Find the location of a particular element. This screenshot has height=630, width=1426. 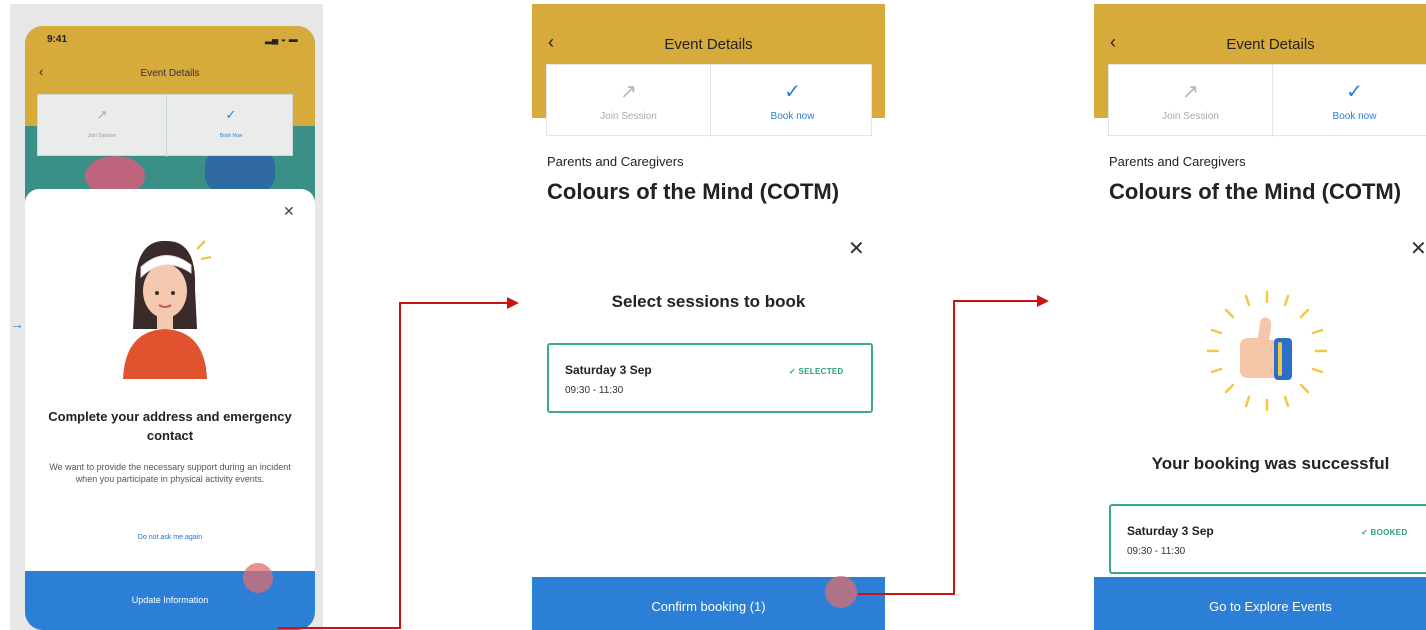

book-now-button: ✓ Book Now is located at coordinates (230, 126).